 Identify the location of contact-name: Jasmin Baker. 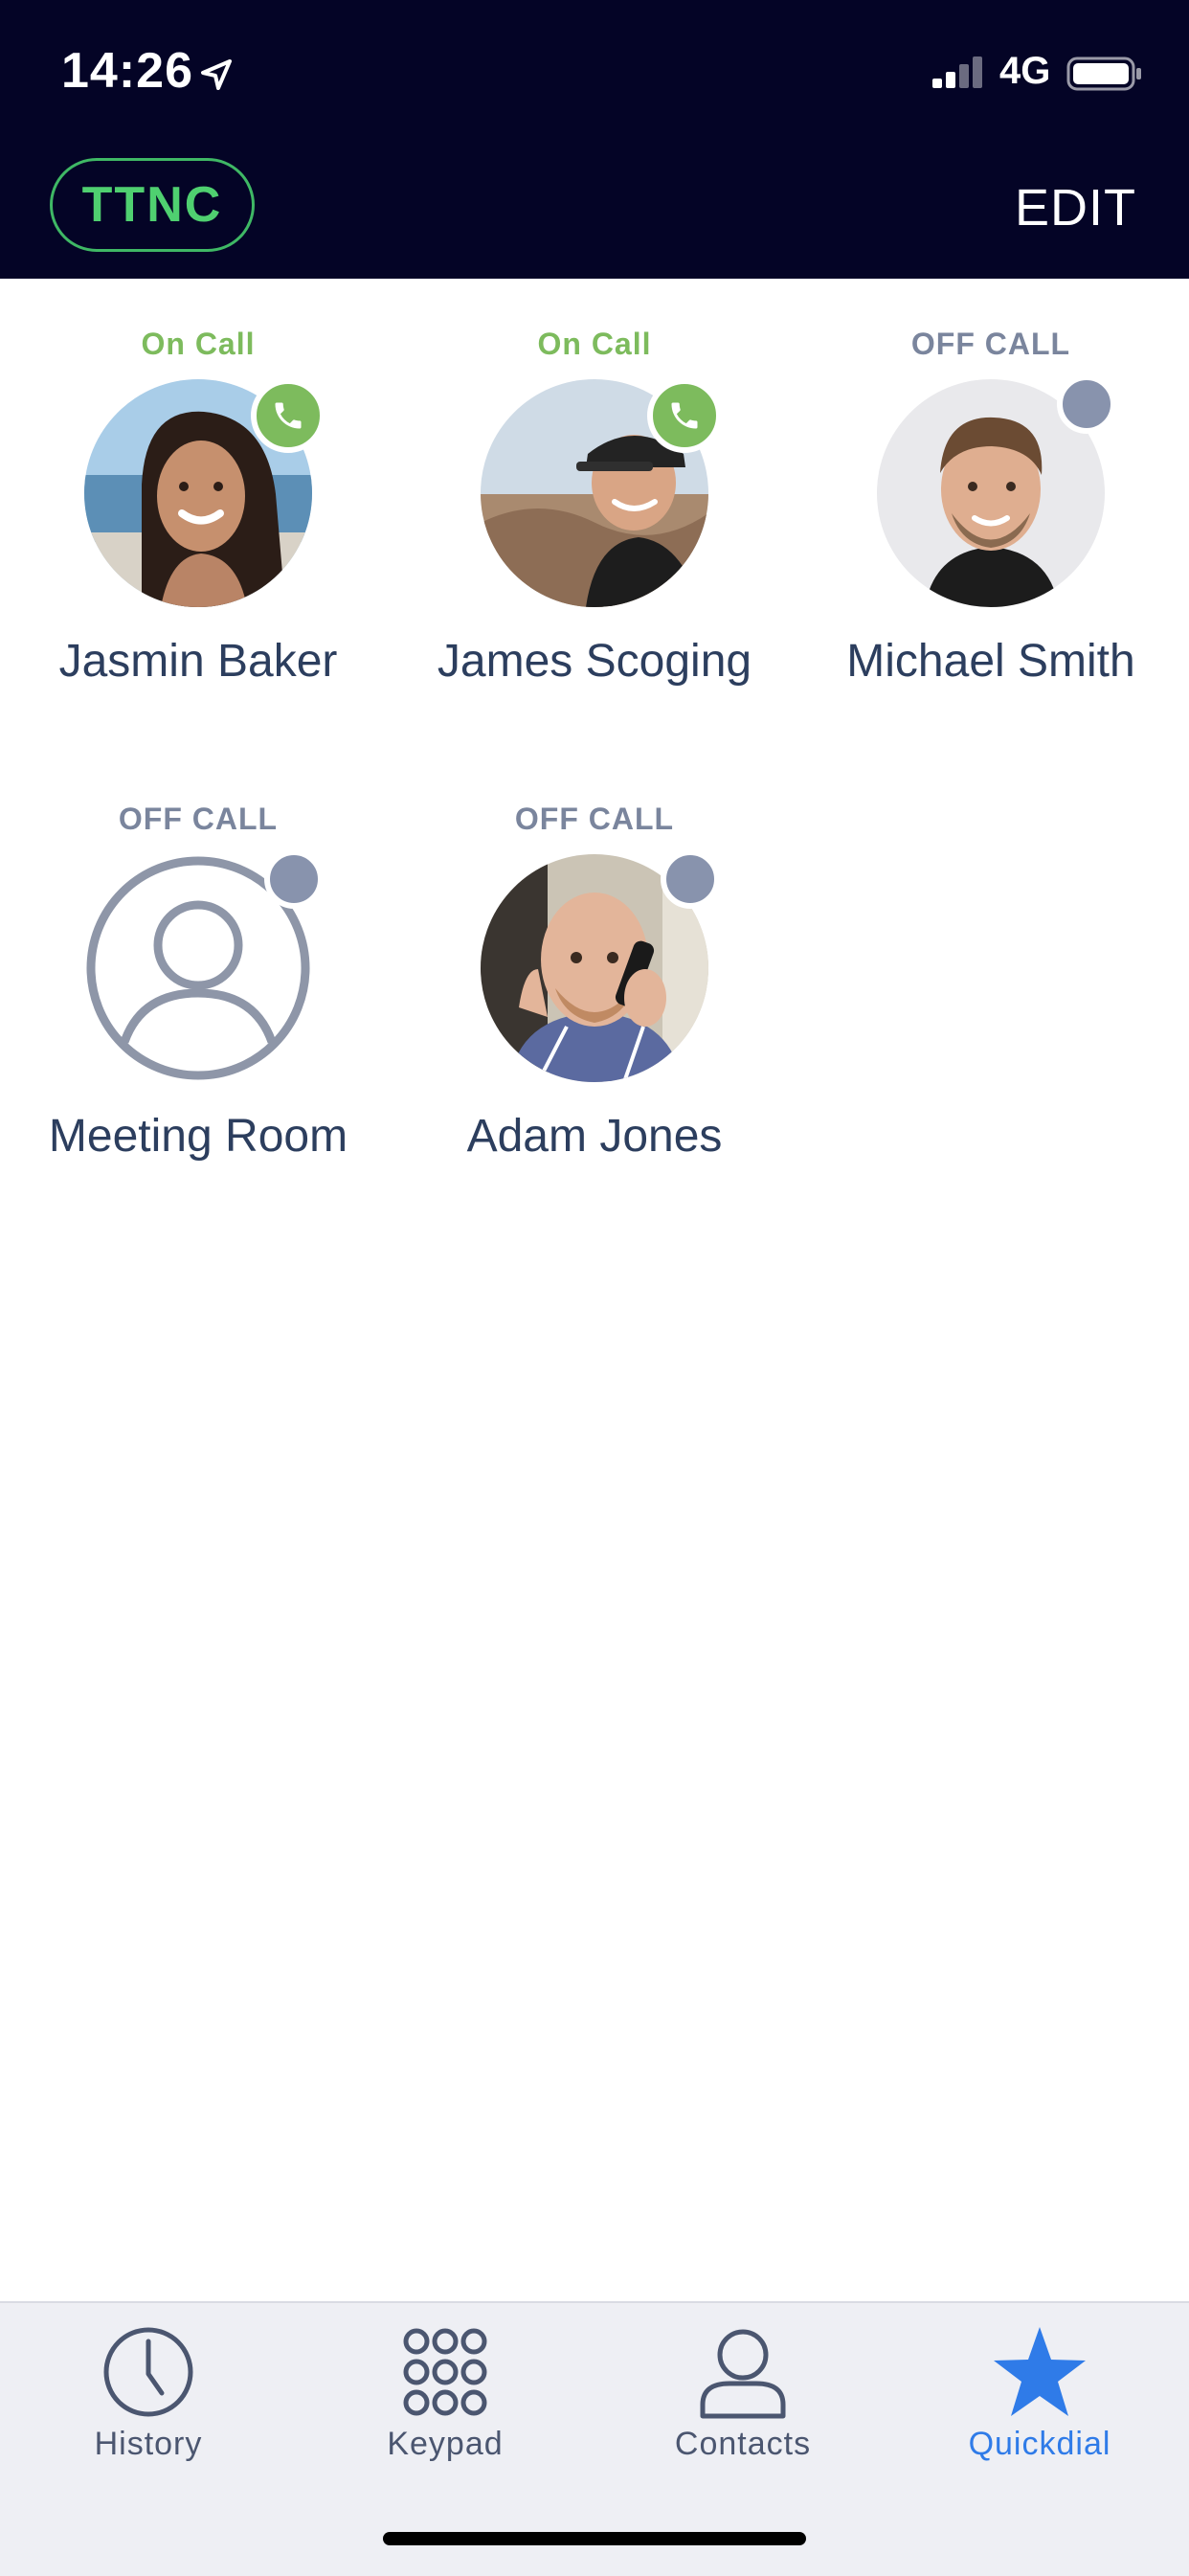
(198, 661).